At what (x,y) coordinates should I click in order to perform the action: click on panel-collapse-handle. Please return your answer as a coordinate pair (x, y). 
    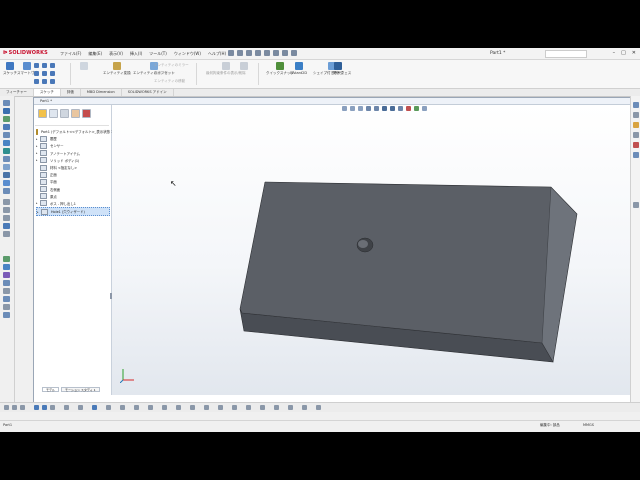
    Looking at the image, I should click on (111, 296).